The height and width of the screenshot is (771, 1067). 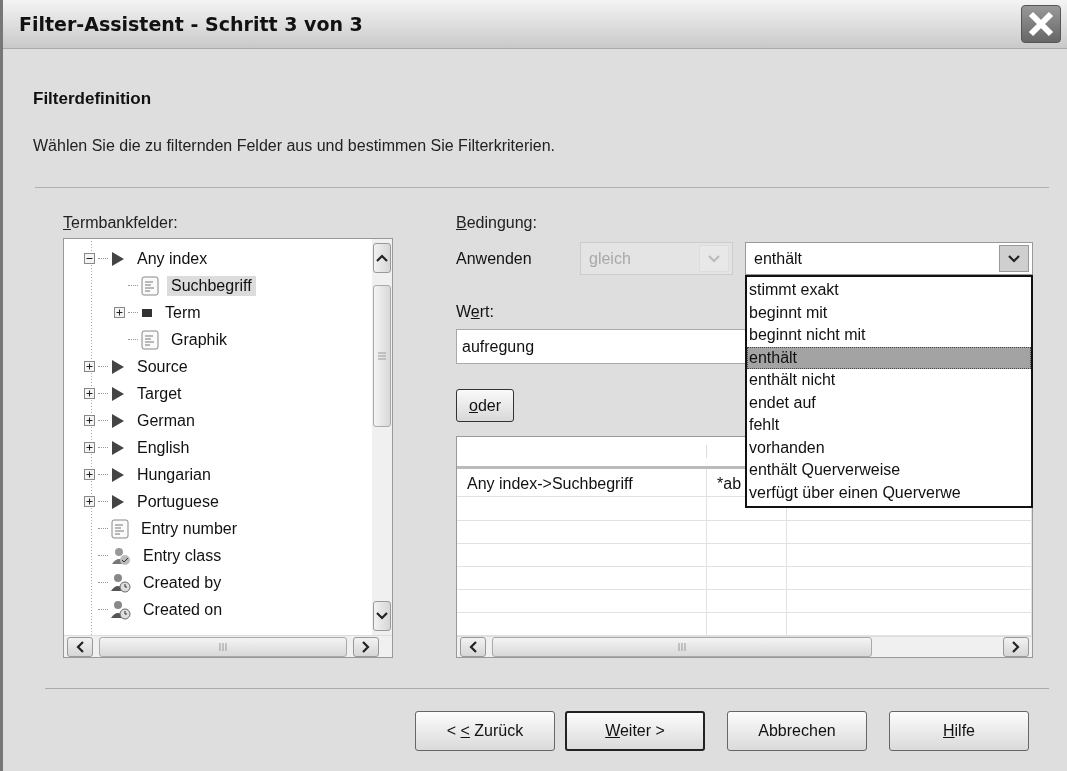 I want to click on tree-item: Hungarian, so click(x=174, y=474).